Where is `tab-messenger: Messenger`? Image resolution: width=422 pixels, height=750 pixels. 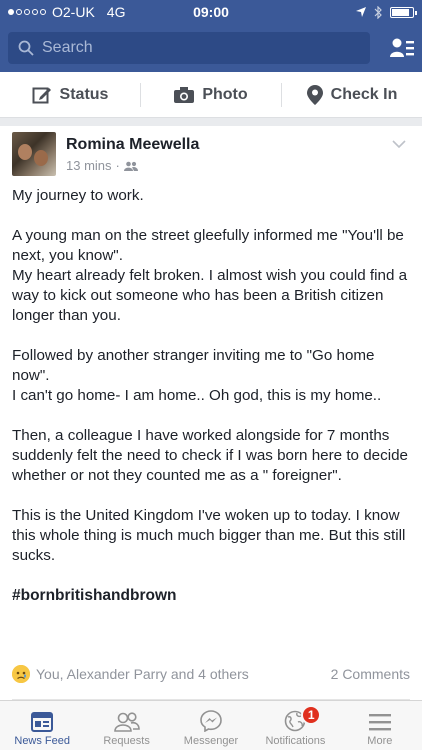 tab-messenger: Messenger is located at coordinates (211, 725).